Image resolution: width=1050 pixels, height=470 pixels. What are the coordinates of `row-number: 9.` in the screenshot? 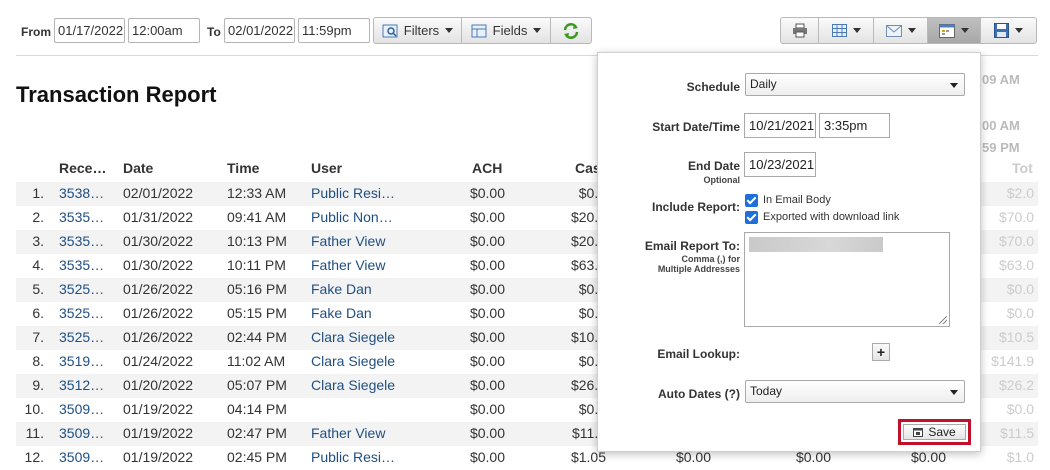 It's located at (38, 385).